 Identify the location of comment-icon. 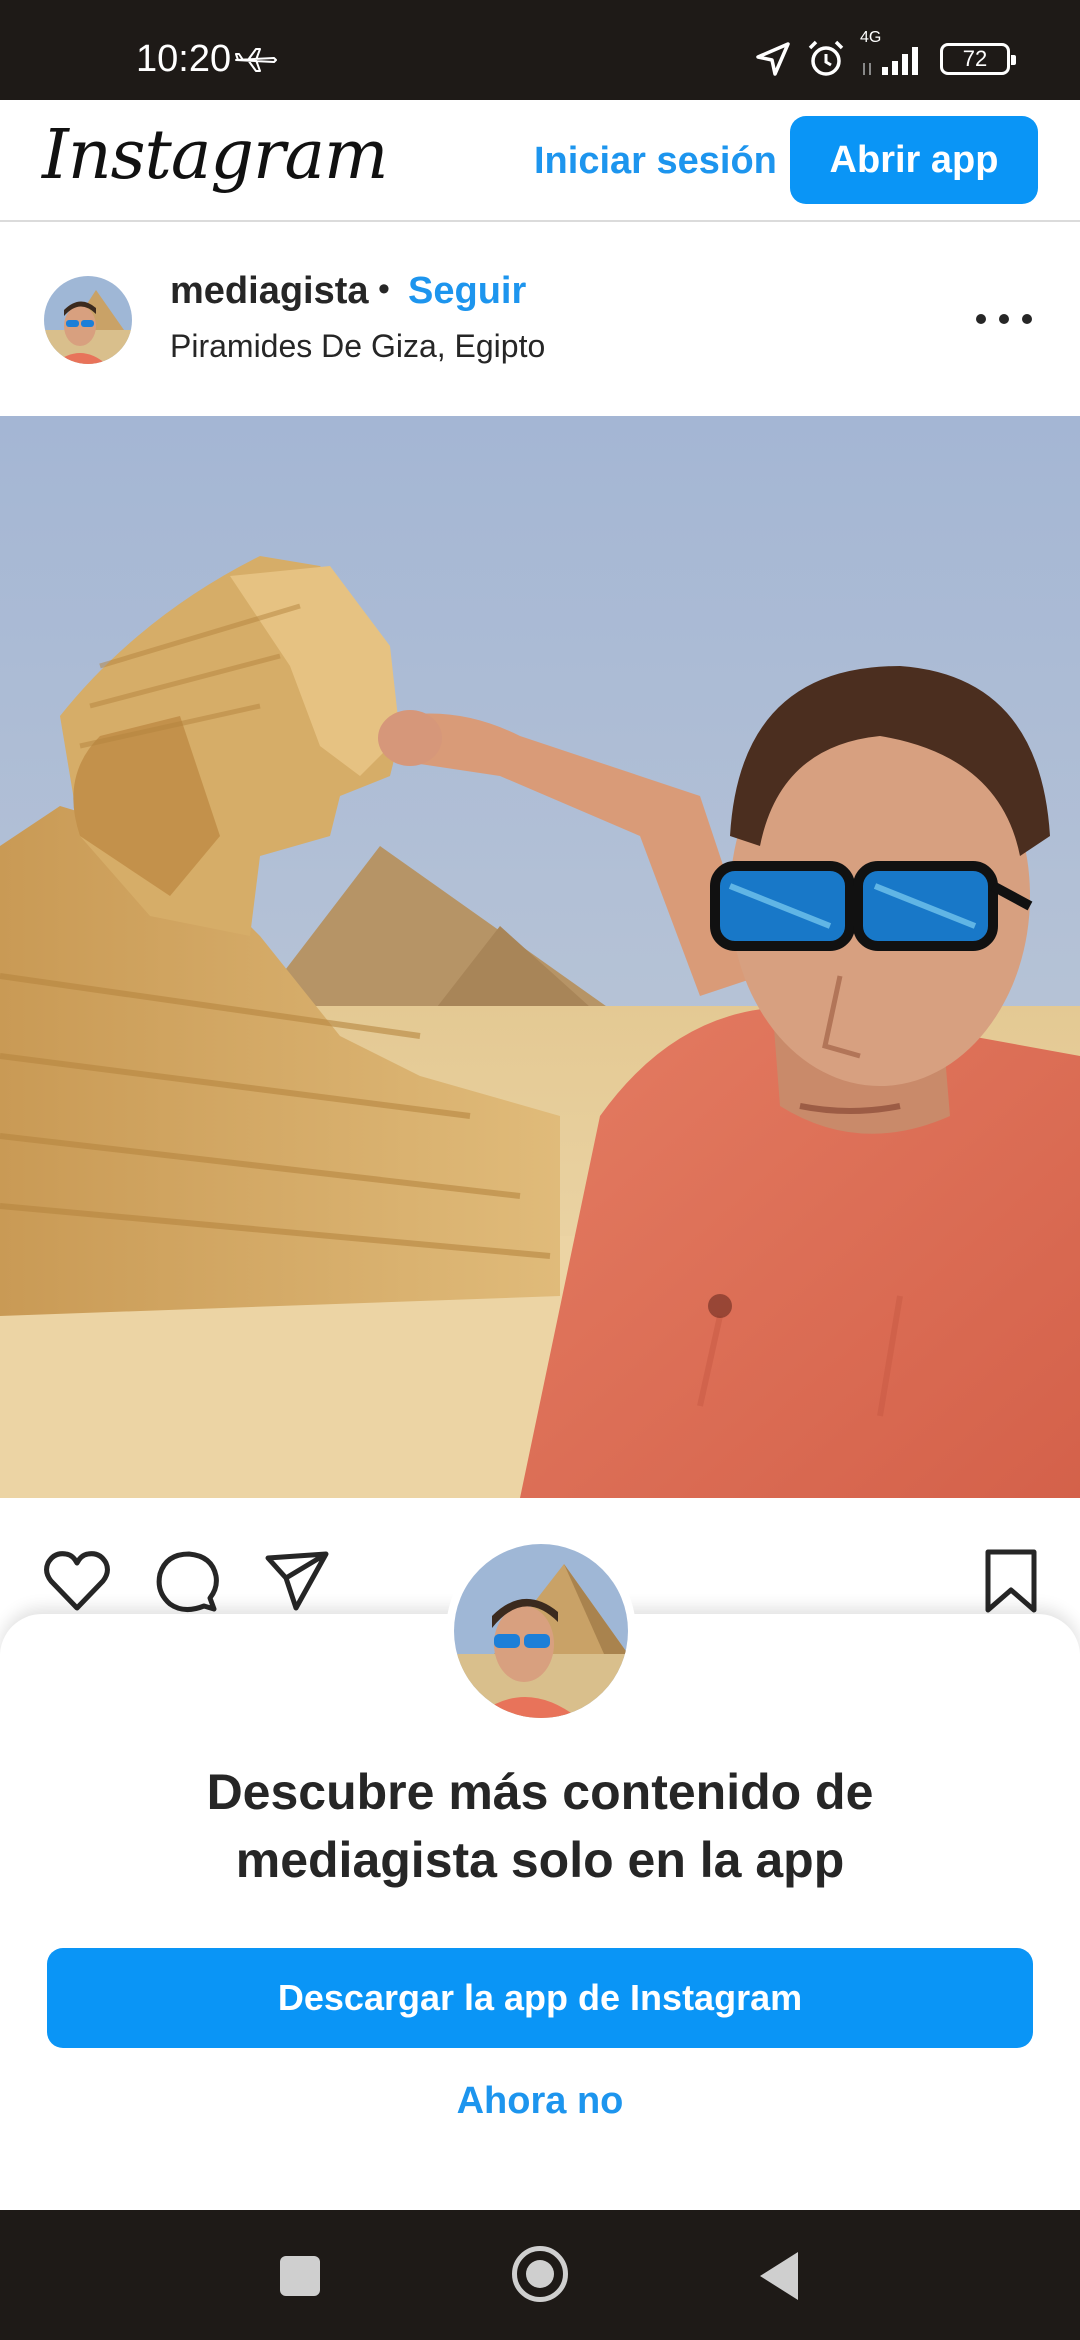
(187, 1581).